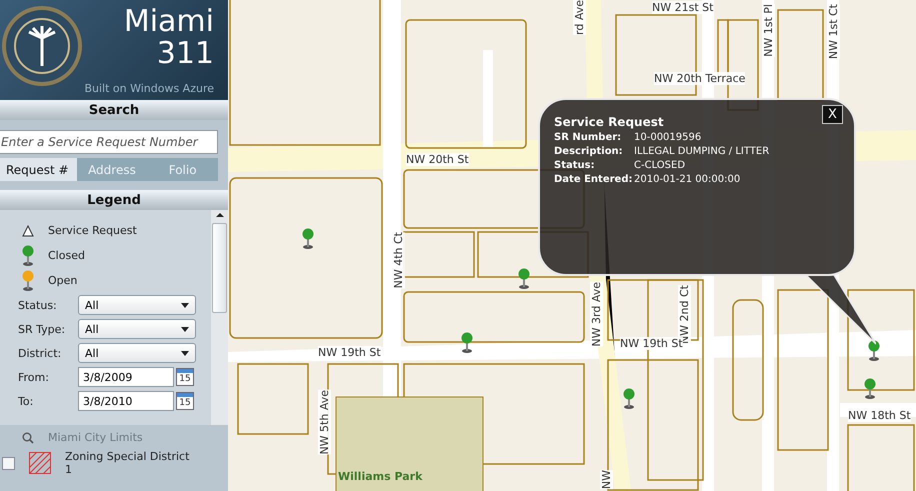 Image resolution: width=916 pixels, height=491 pixels. Describe the element at coordinates (324, 422) in the screenshot. I see `street-label: NW 5th Ave` at that location.